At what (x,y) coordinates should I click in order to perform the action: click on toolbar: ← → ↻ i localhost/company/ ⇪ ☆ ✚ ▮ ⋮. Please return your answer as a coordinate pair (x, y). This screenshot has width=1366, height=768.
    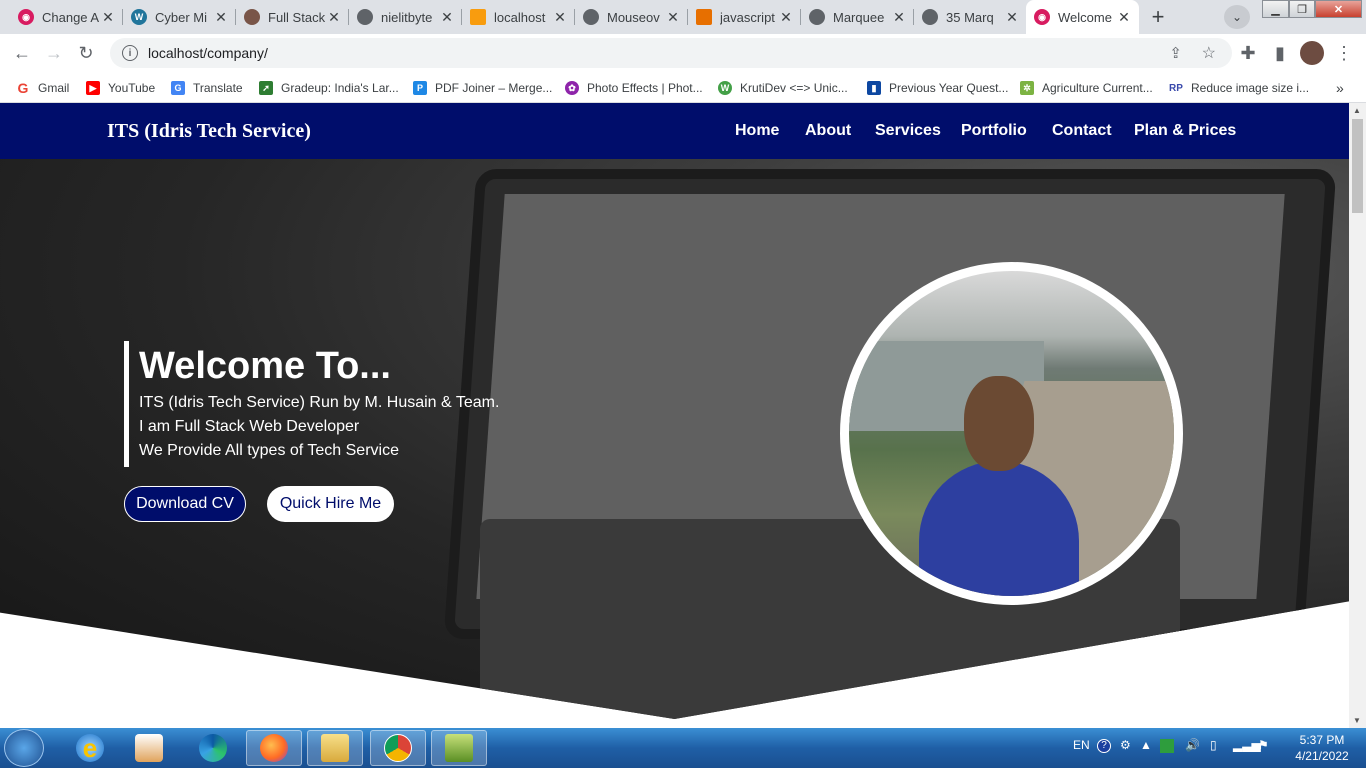
    Looking at the image, I should click on (683, 53).